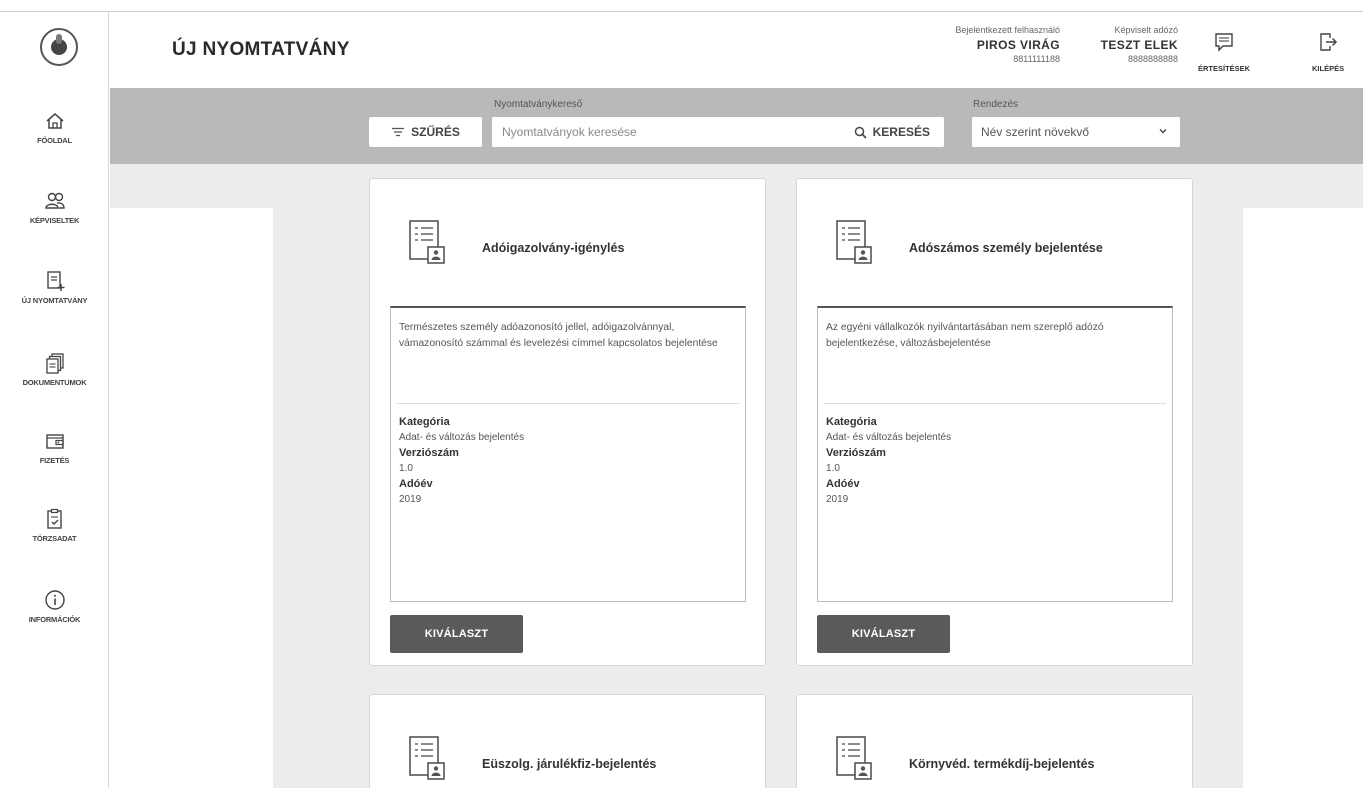 This screenshot has height=788, width=1363. I want to click on sidebar-item-label: DOKUMENTUMOK, so click(54, 382).